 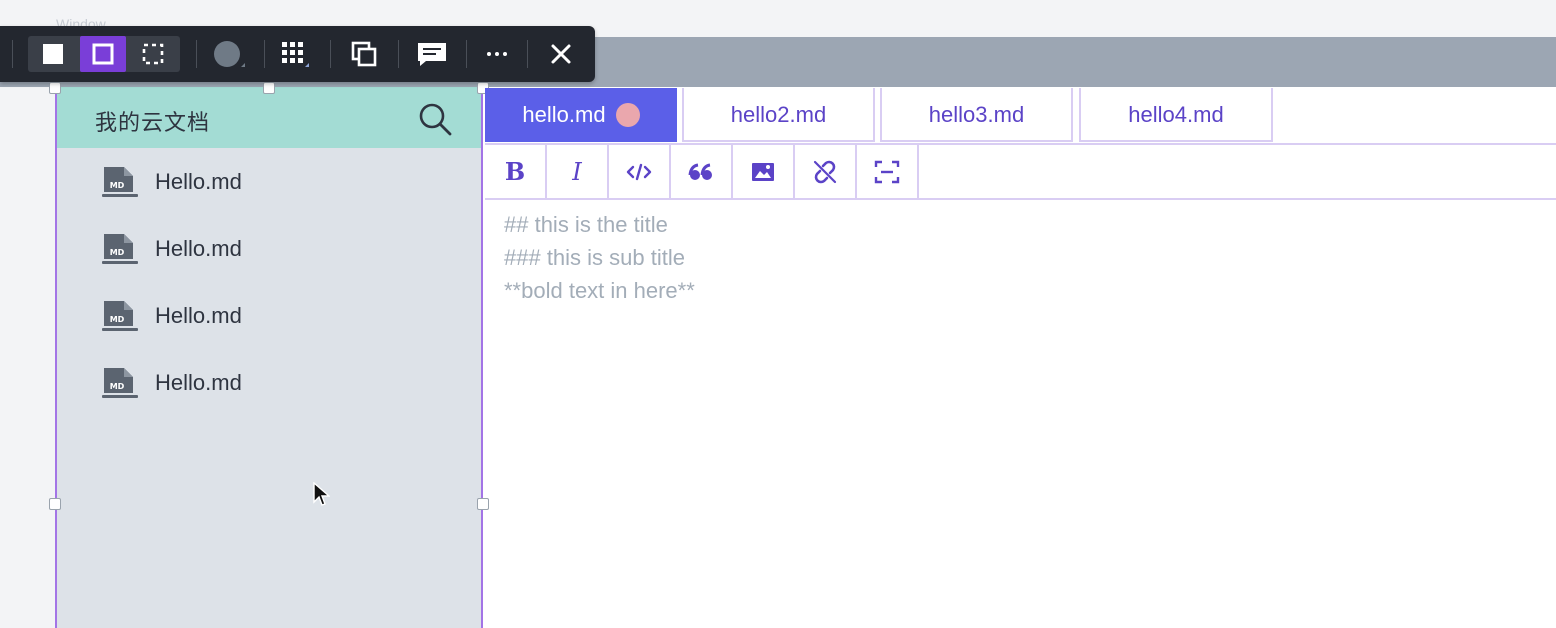 I want to click on quote-button, so click(x=702, y=171).